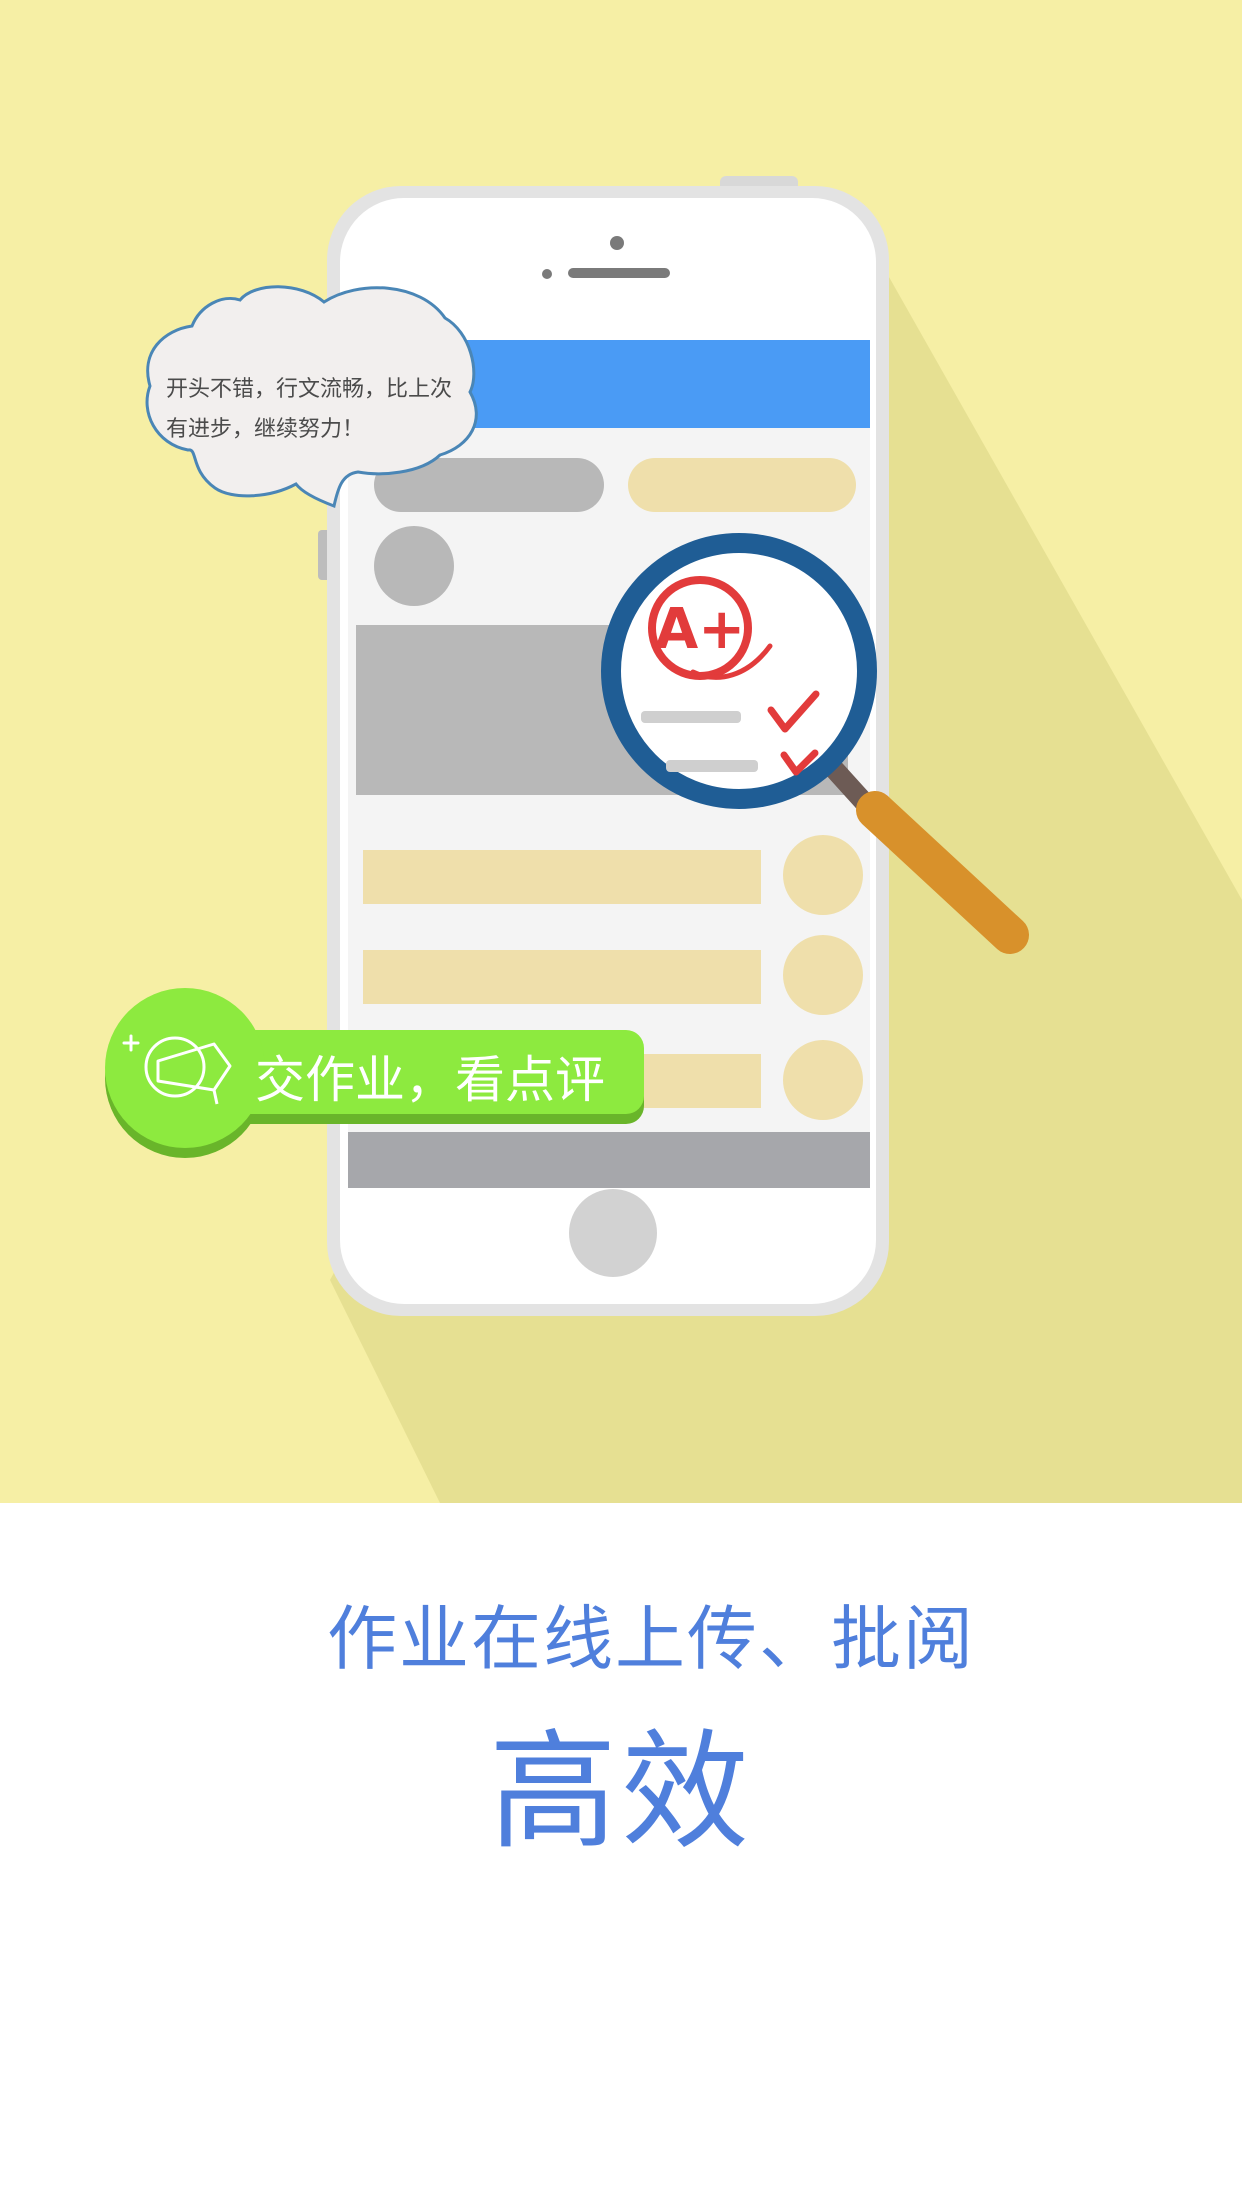 The height and width of the screenshot is (2208, 1242). What do you see at coordinates (414, 566) in the screenshot?
I see `screen-avatar` at bounding box center [414, 566].